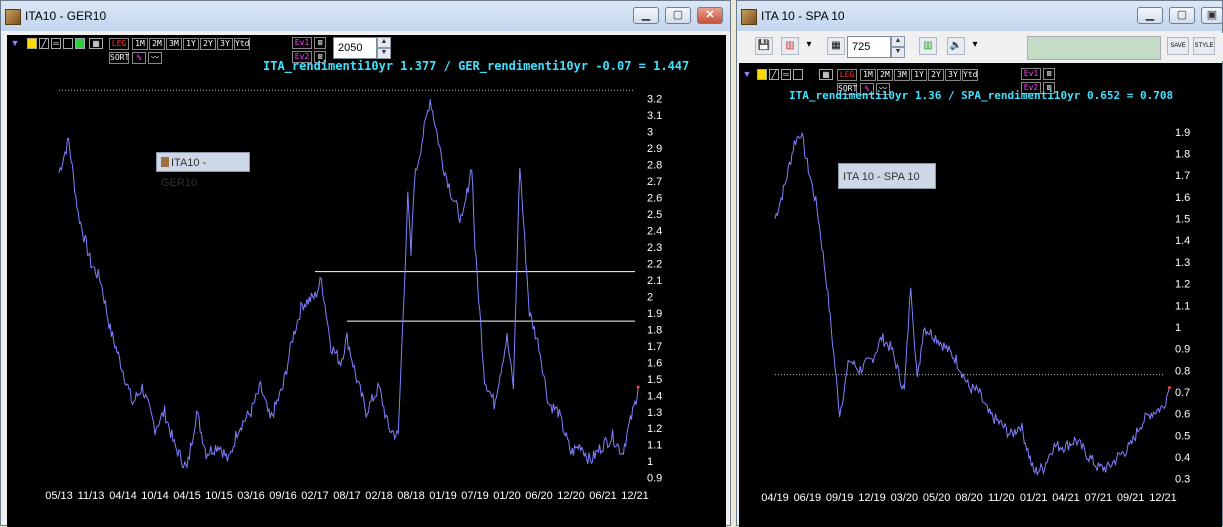 The image size is (1223, 527). What do you see at coordinates (59, 496) in the screenshot?
I see `left-x-tick-label: 05/13` at bounding box center [59, 496].